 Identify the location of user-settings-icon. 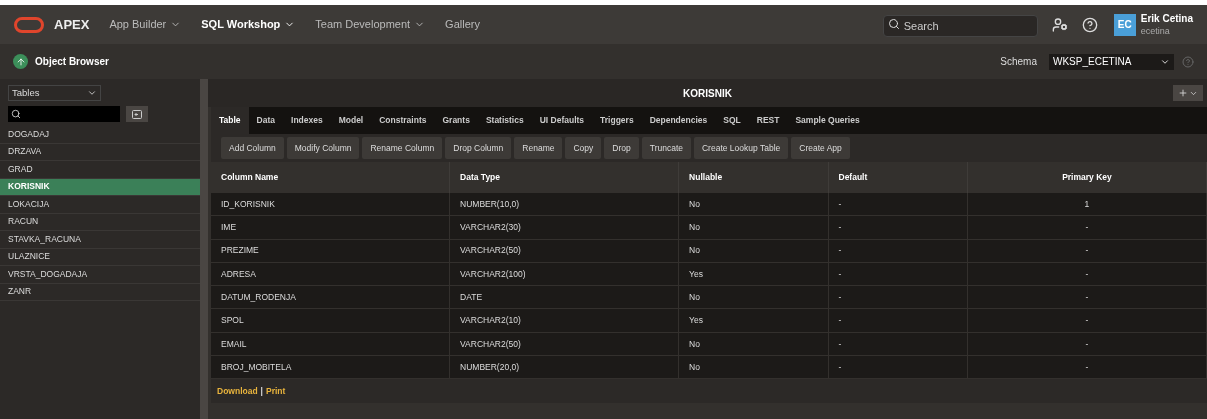
(1059, 24).